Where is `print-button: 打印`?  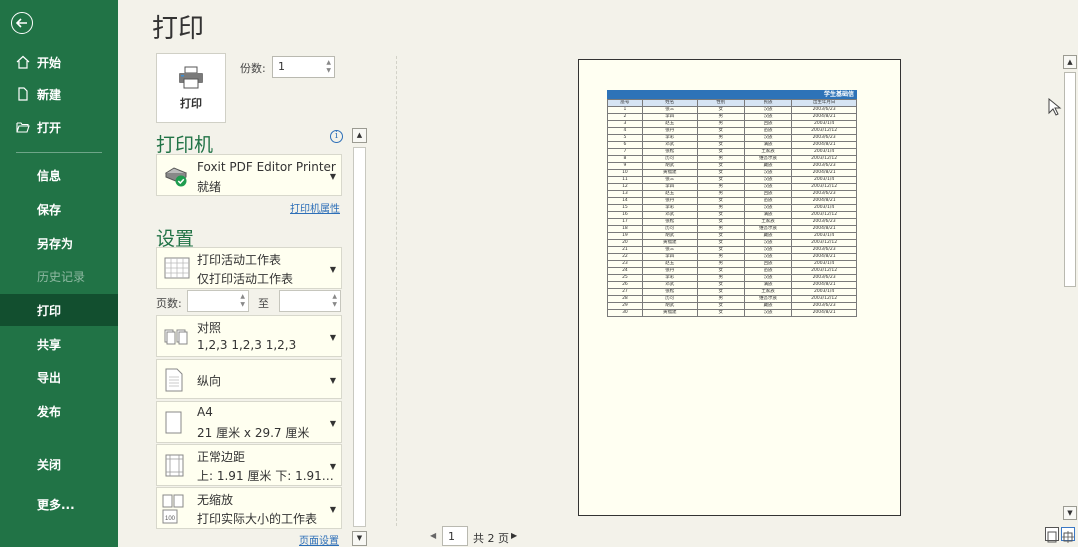 print-button: 打印 is located at coordinates (191, 88).